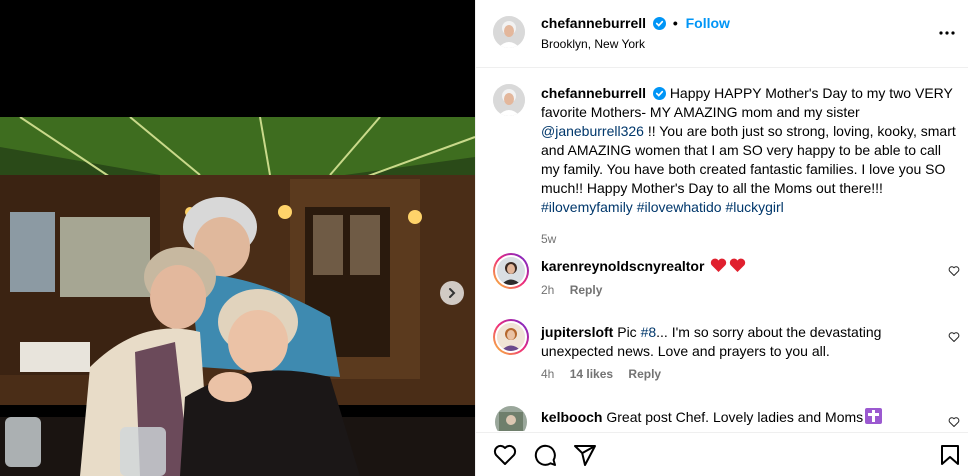 The width and height of the screenshot is (968, 476). I want to click on next-slide-button, so click(452, 293).